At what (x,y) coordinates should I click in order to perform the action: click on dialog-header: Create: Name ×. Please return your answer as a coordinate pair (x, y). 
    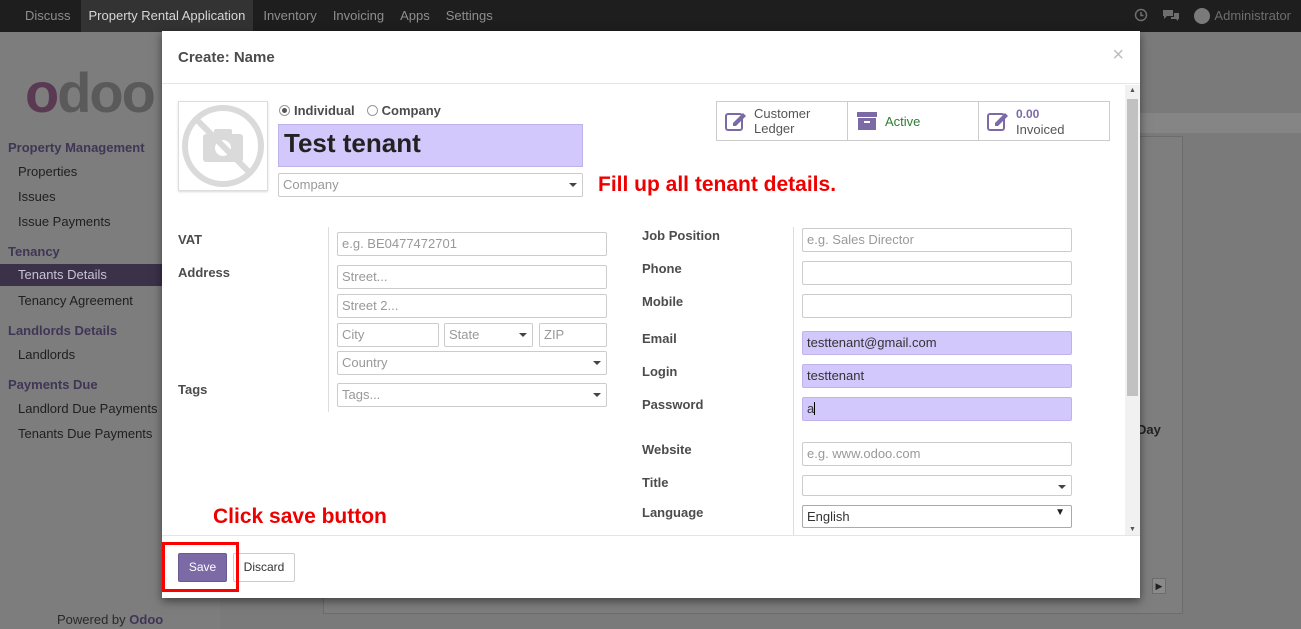
    Looking at the image, I should click on (651, 57).